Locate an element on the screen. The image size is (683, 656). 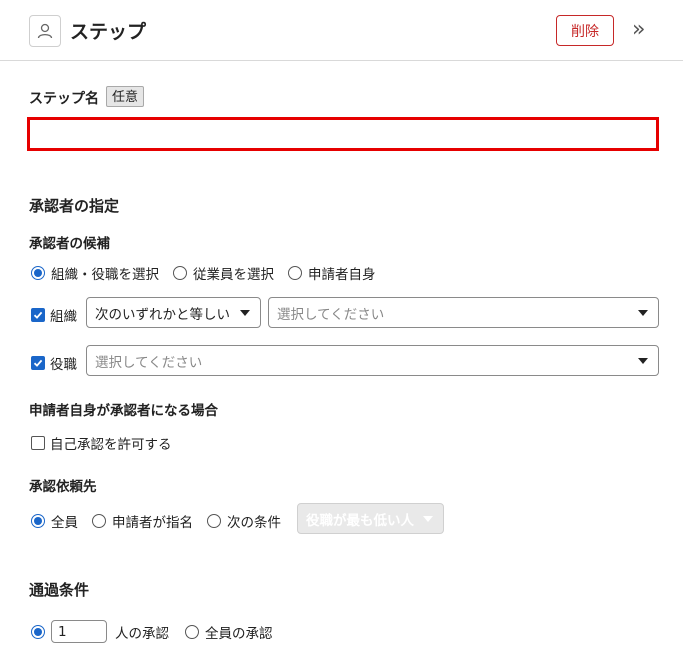
request-target-radio-group: 全員 申請者が指名 次の条件 is located at coordinates (160, 521).